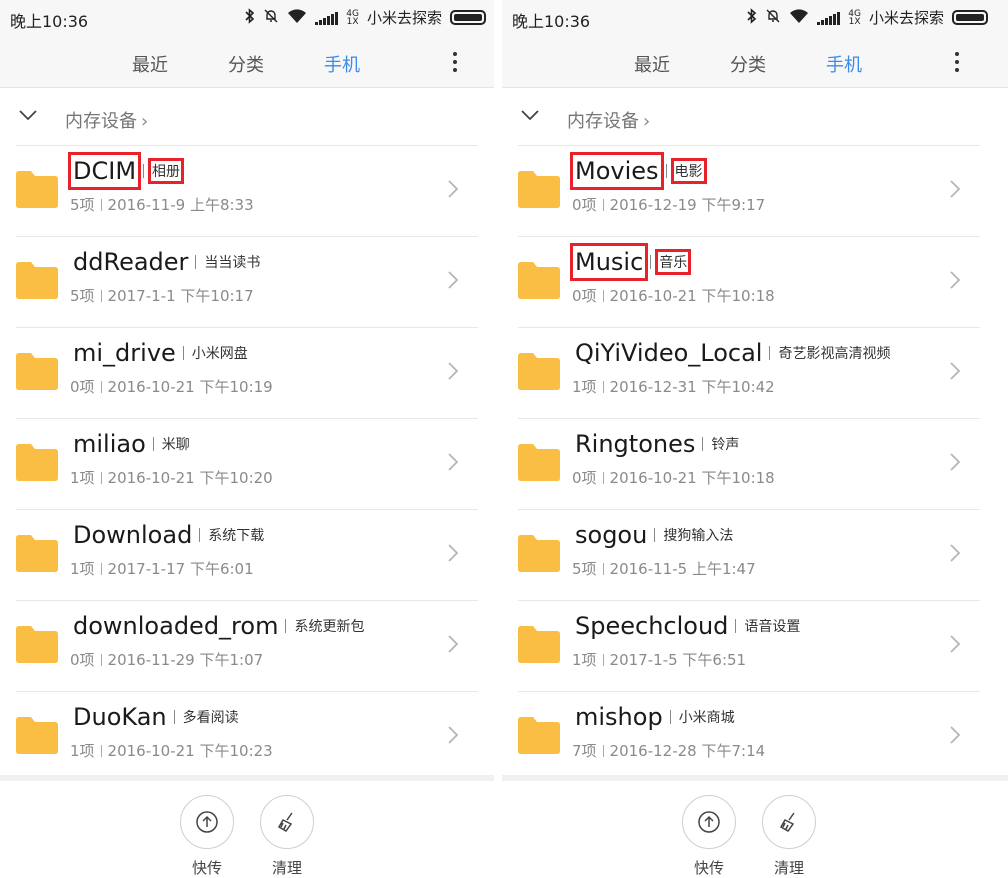  I want to click on folder-name: QiYiVideo_Local, so click(669, 353).